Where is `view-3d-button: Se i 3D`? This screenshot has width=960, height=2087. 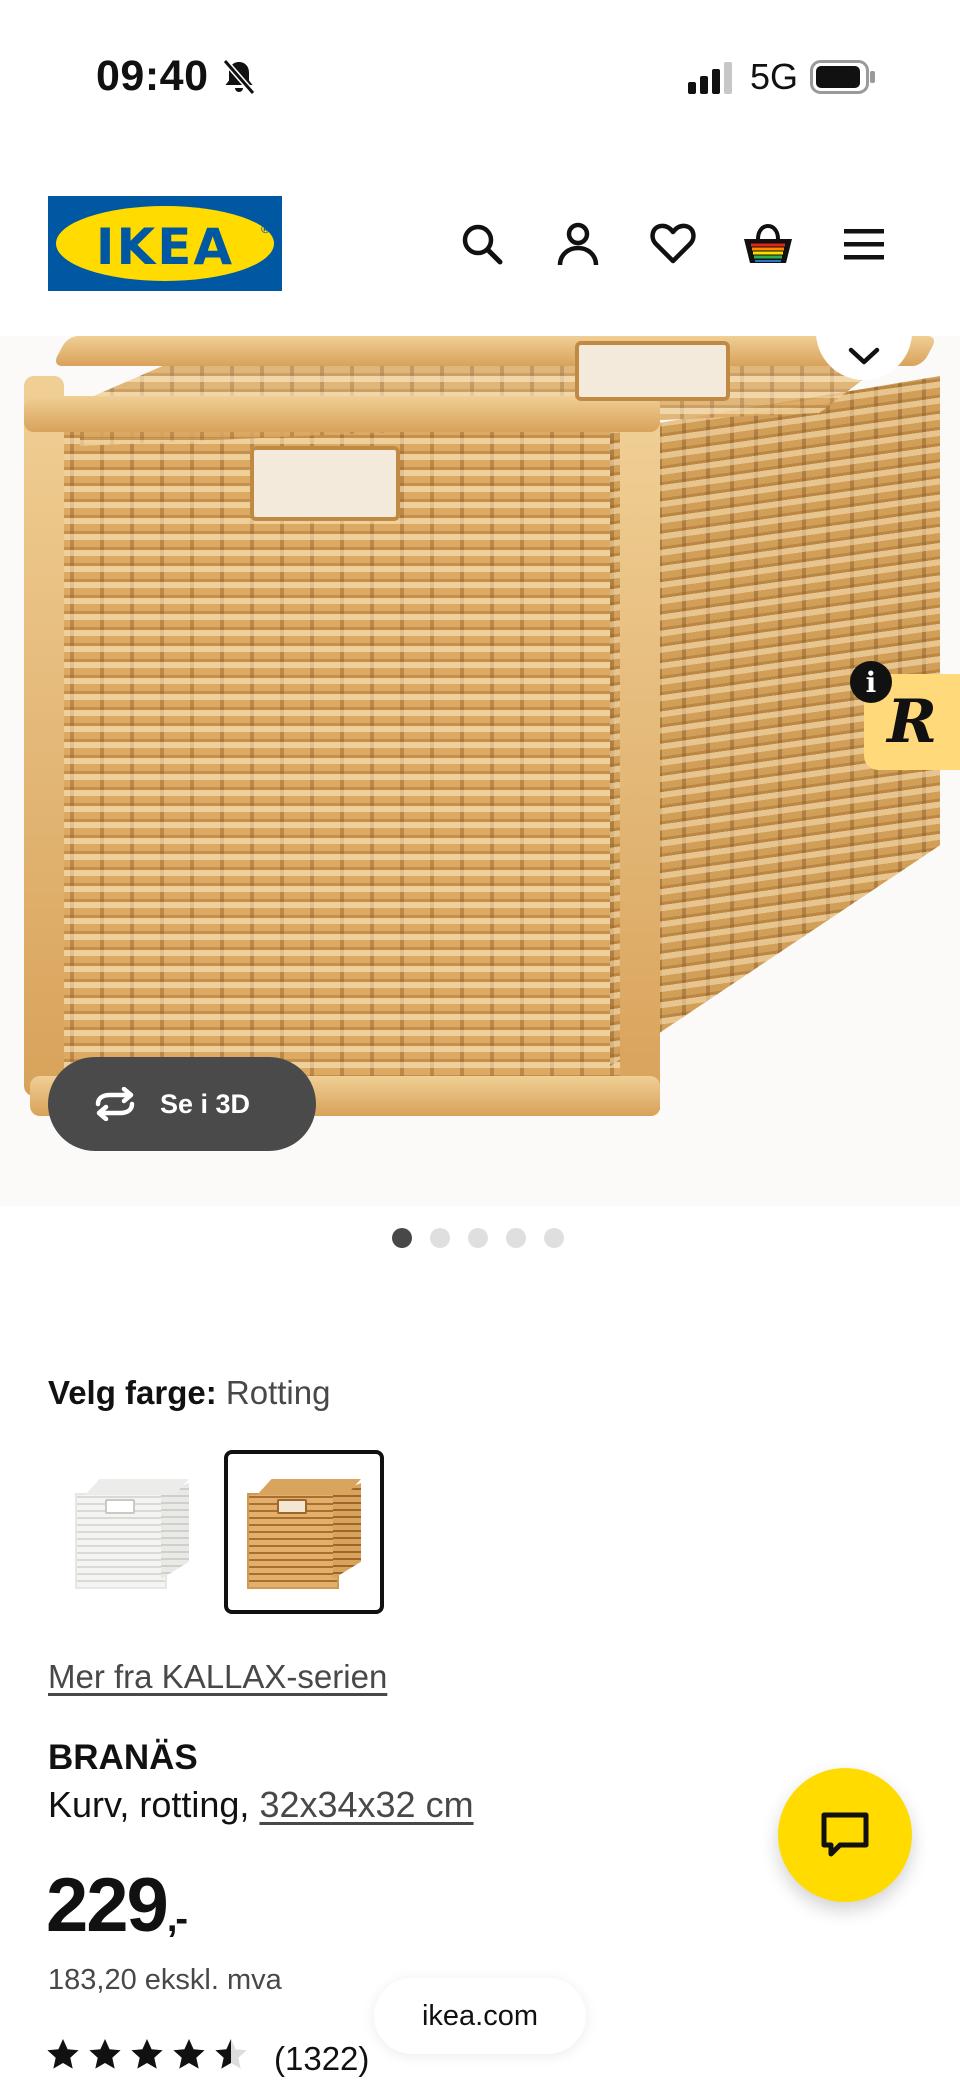 view-3d-button: Se i 3D is located at coordinates (182, 1104).